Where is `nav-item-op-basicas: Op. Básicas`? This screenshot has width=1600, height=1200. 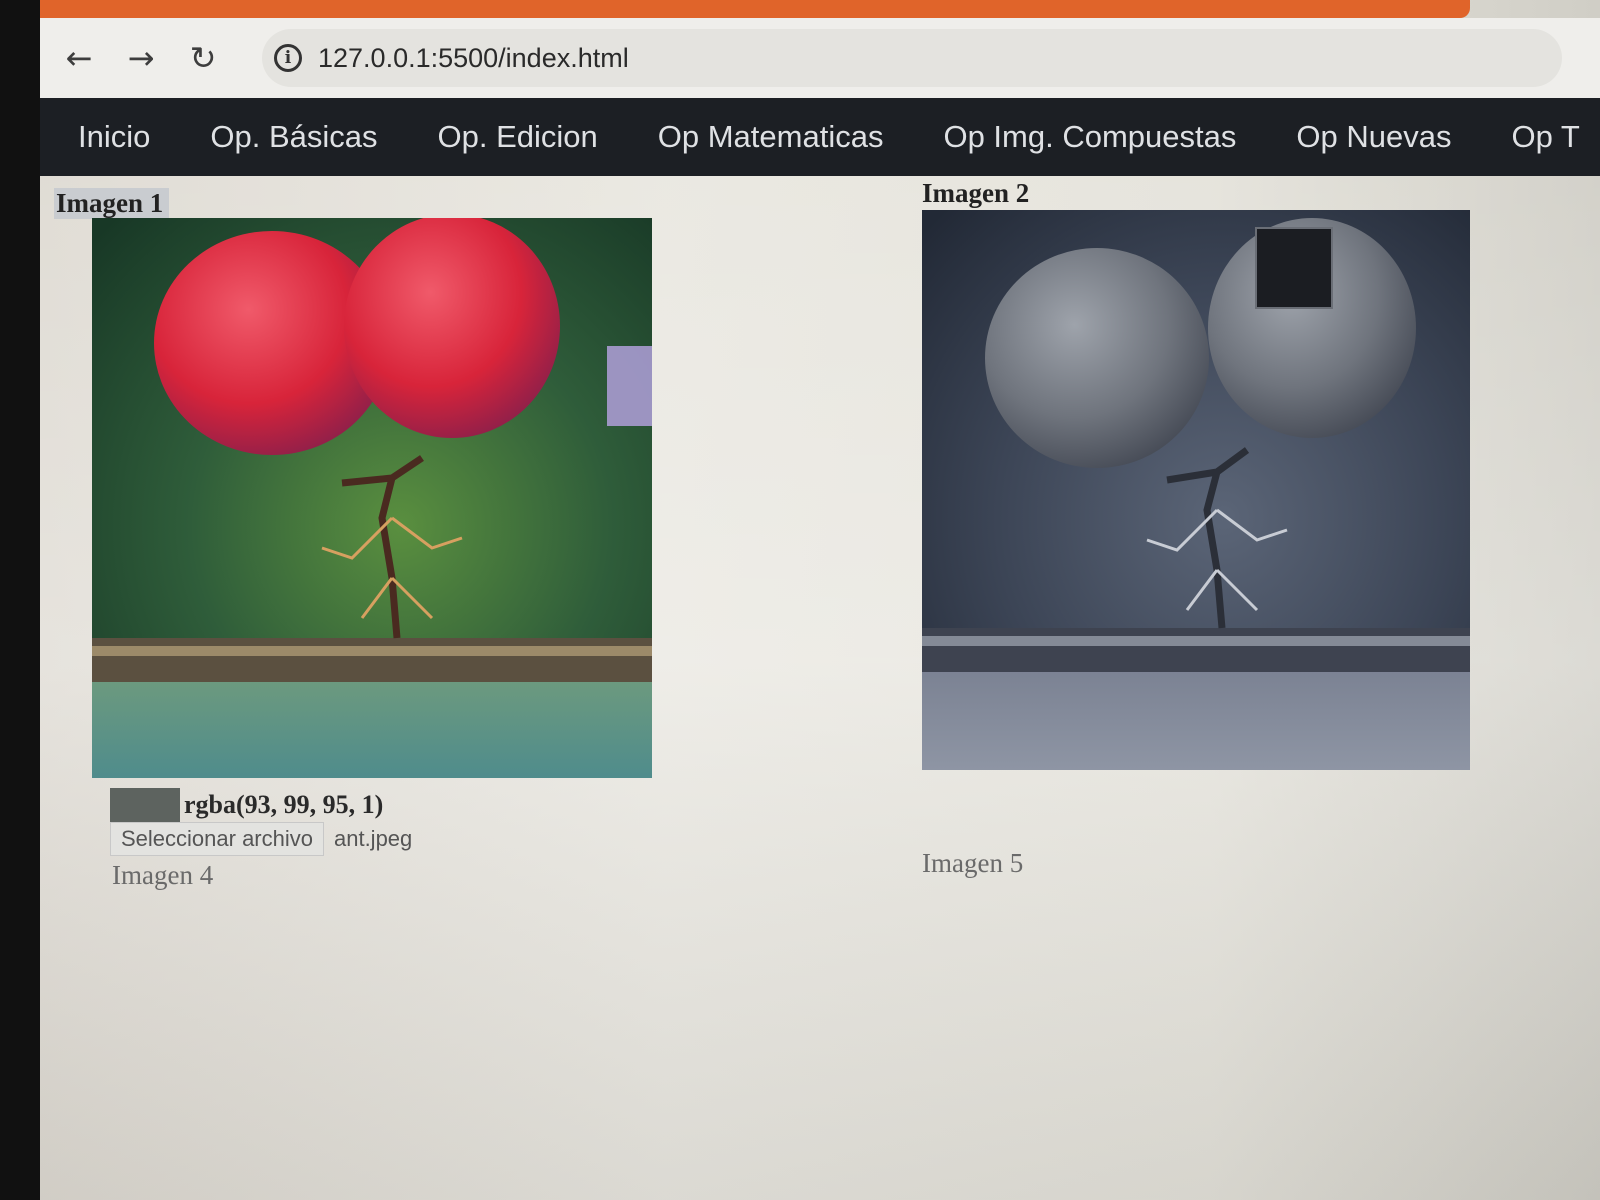 nav-item-op-basicas: Op. Básicas is located at coordinates (293, 137).